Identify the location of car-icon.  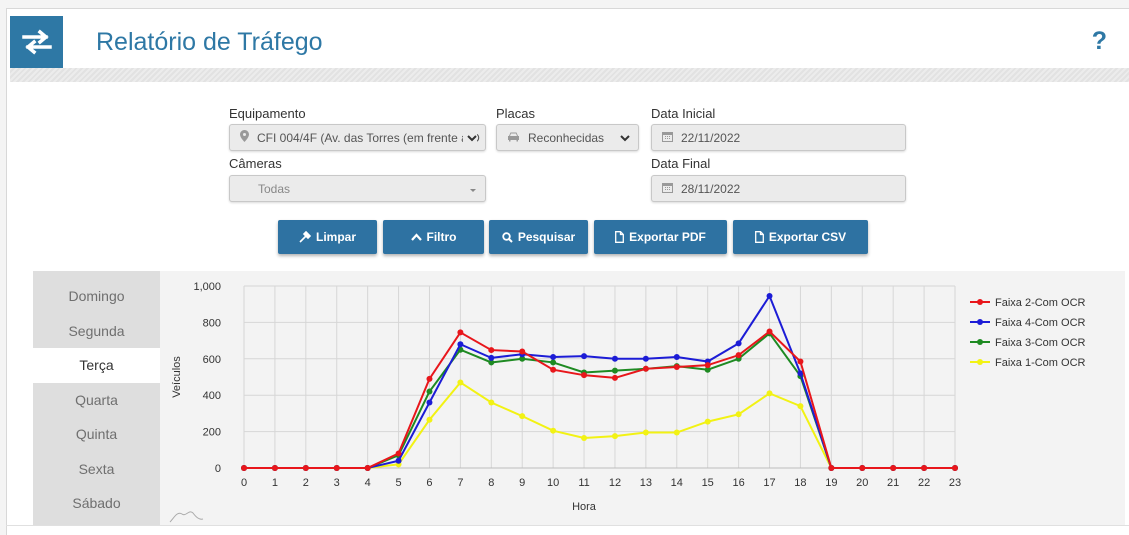
(513, 138).